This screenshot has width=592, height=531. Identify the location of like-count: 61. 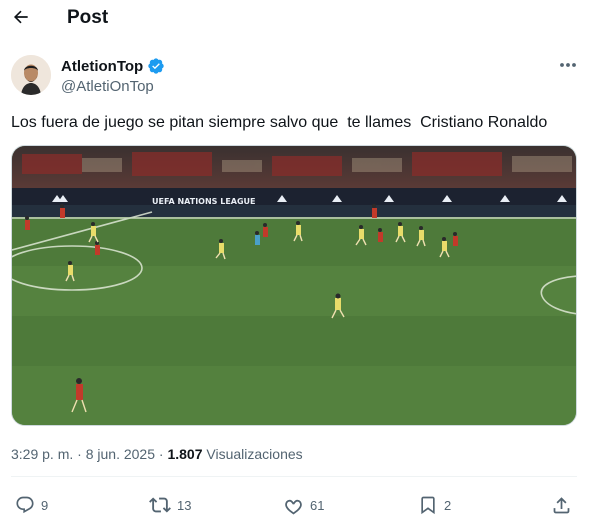
(317, 505).